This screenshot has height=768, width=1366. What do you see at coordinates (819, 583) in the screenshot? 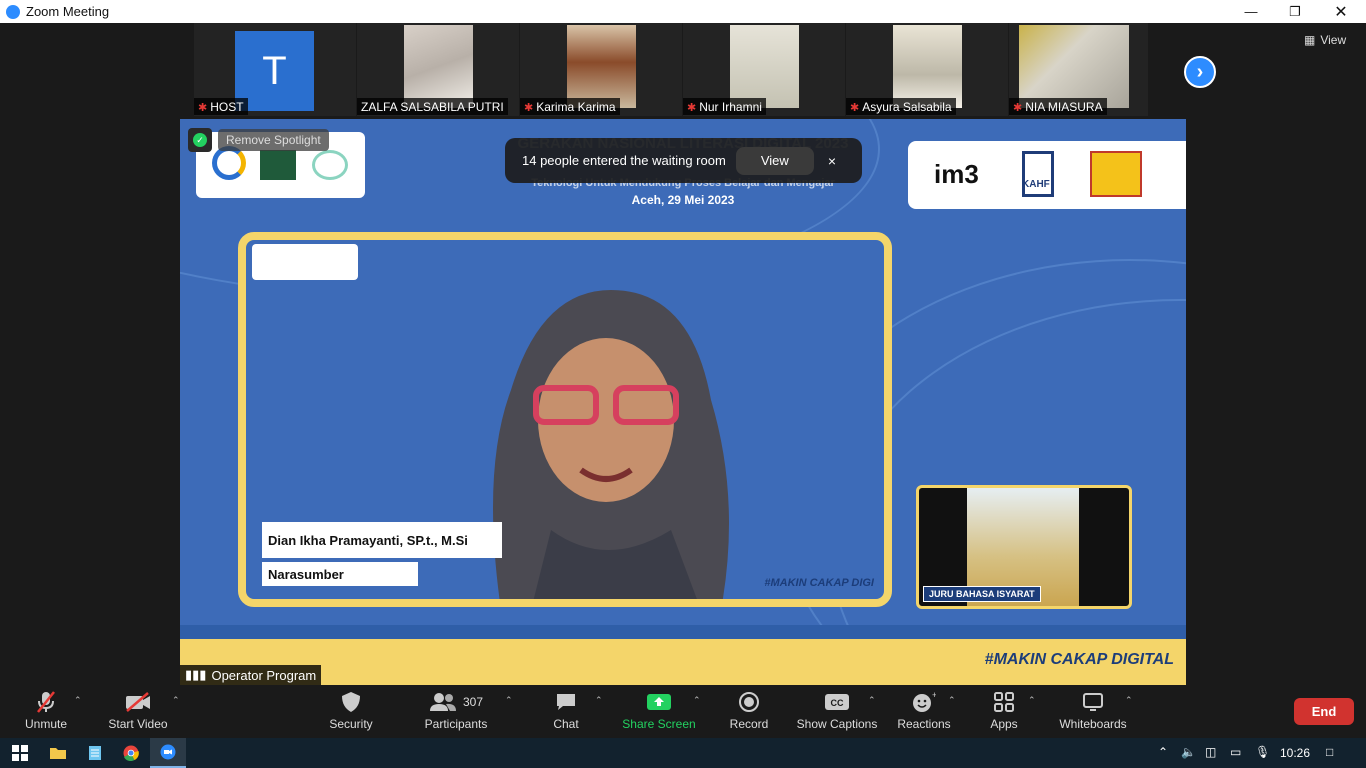
I see `hashtag-small: #MAKIN CAKAP DIGI` at bounding box center [819, 583].